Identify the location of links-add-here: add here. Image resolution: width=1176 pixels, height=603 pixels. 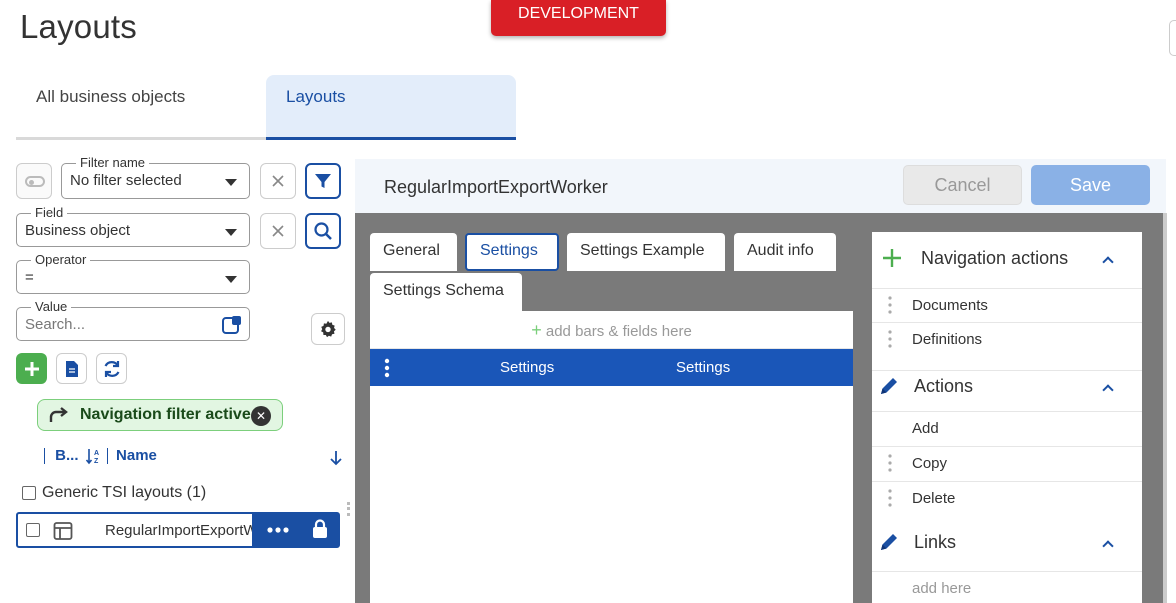
(942, 588).